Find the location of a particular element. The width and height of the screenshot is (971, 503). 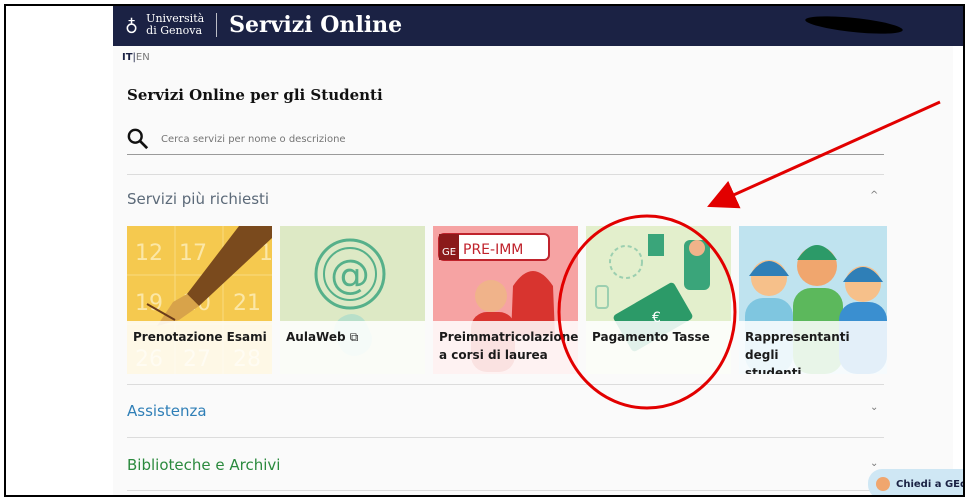

card-label: Pagamento Tasse is located at coordinates (651, 337).